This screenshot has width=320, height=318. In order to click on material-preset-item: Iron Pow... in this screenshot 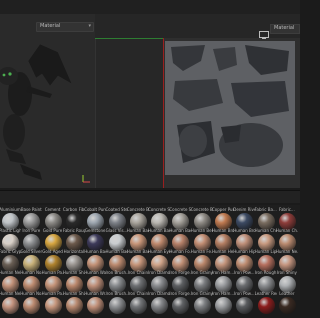, I will do `click(244, 304)`.